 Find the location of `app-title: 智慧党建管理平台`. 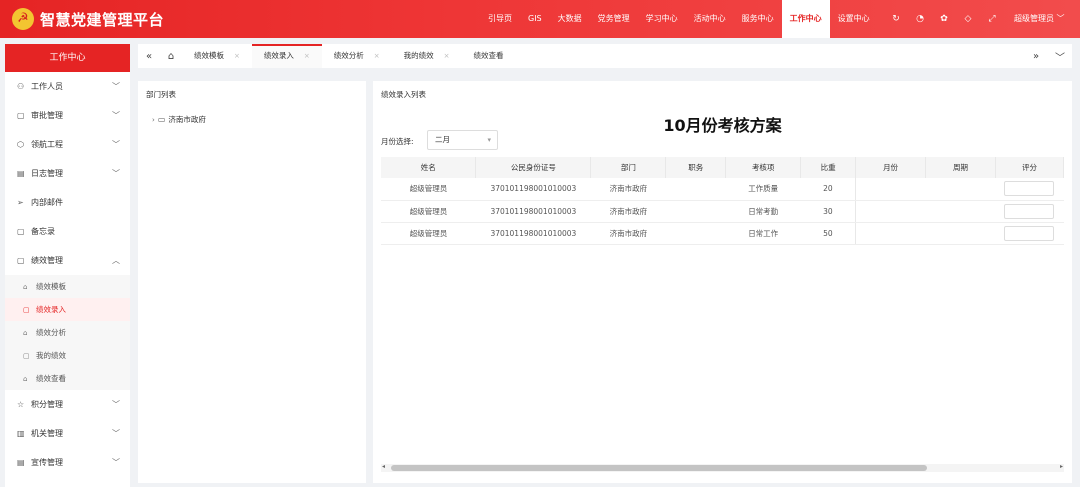

app-title: 智慧党建管理平台 is located at coordinates (102, 20).